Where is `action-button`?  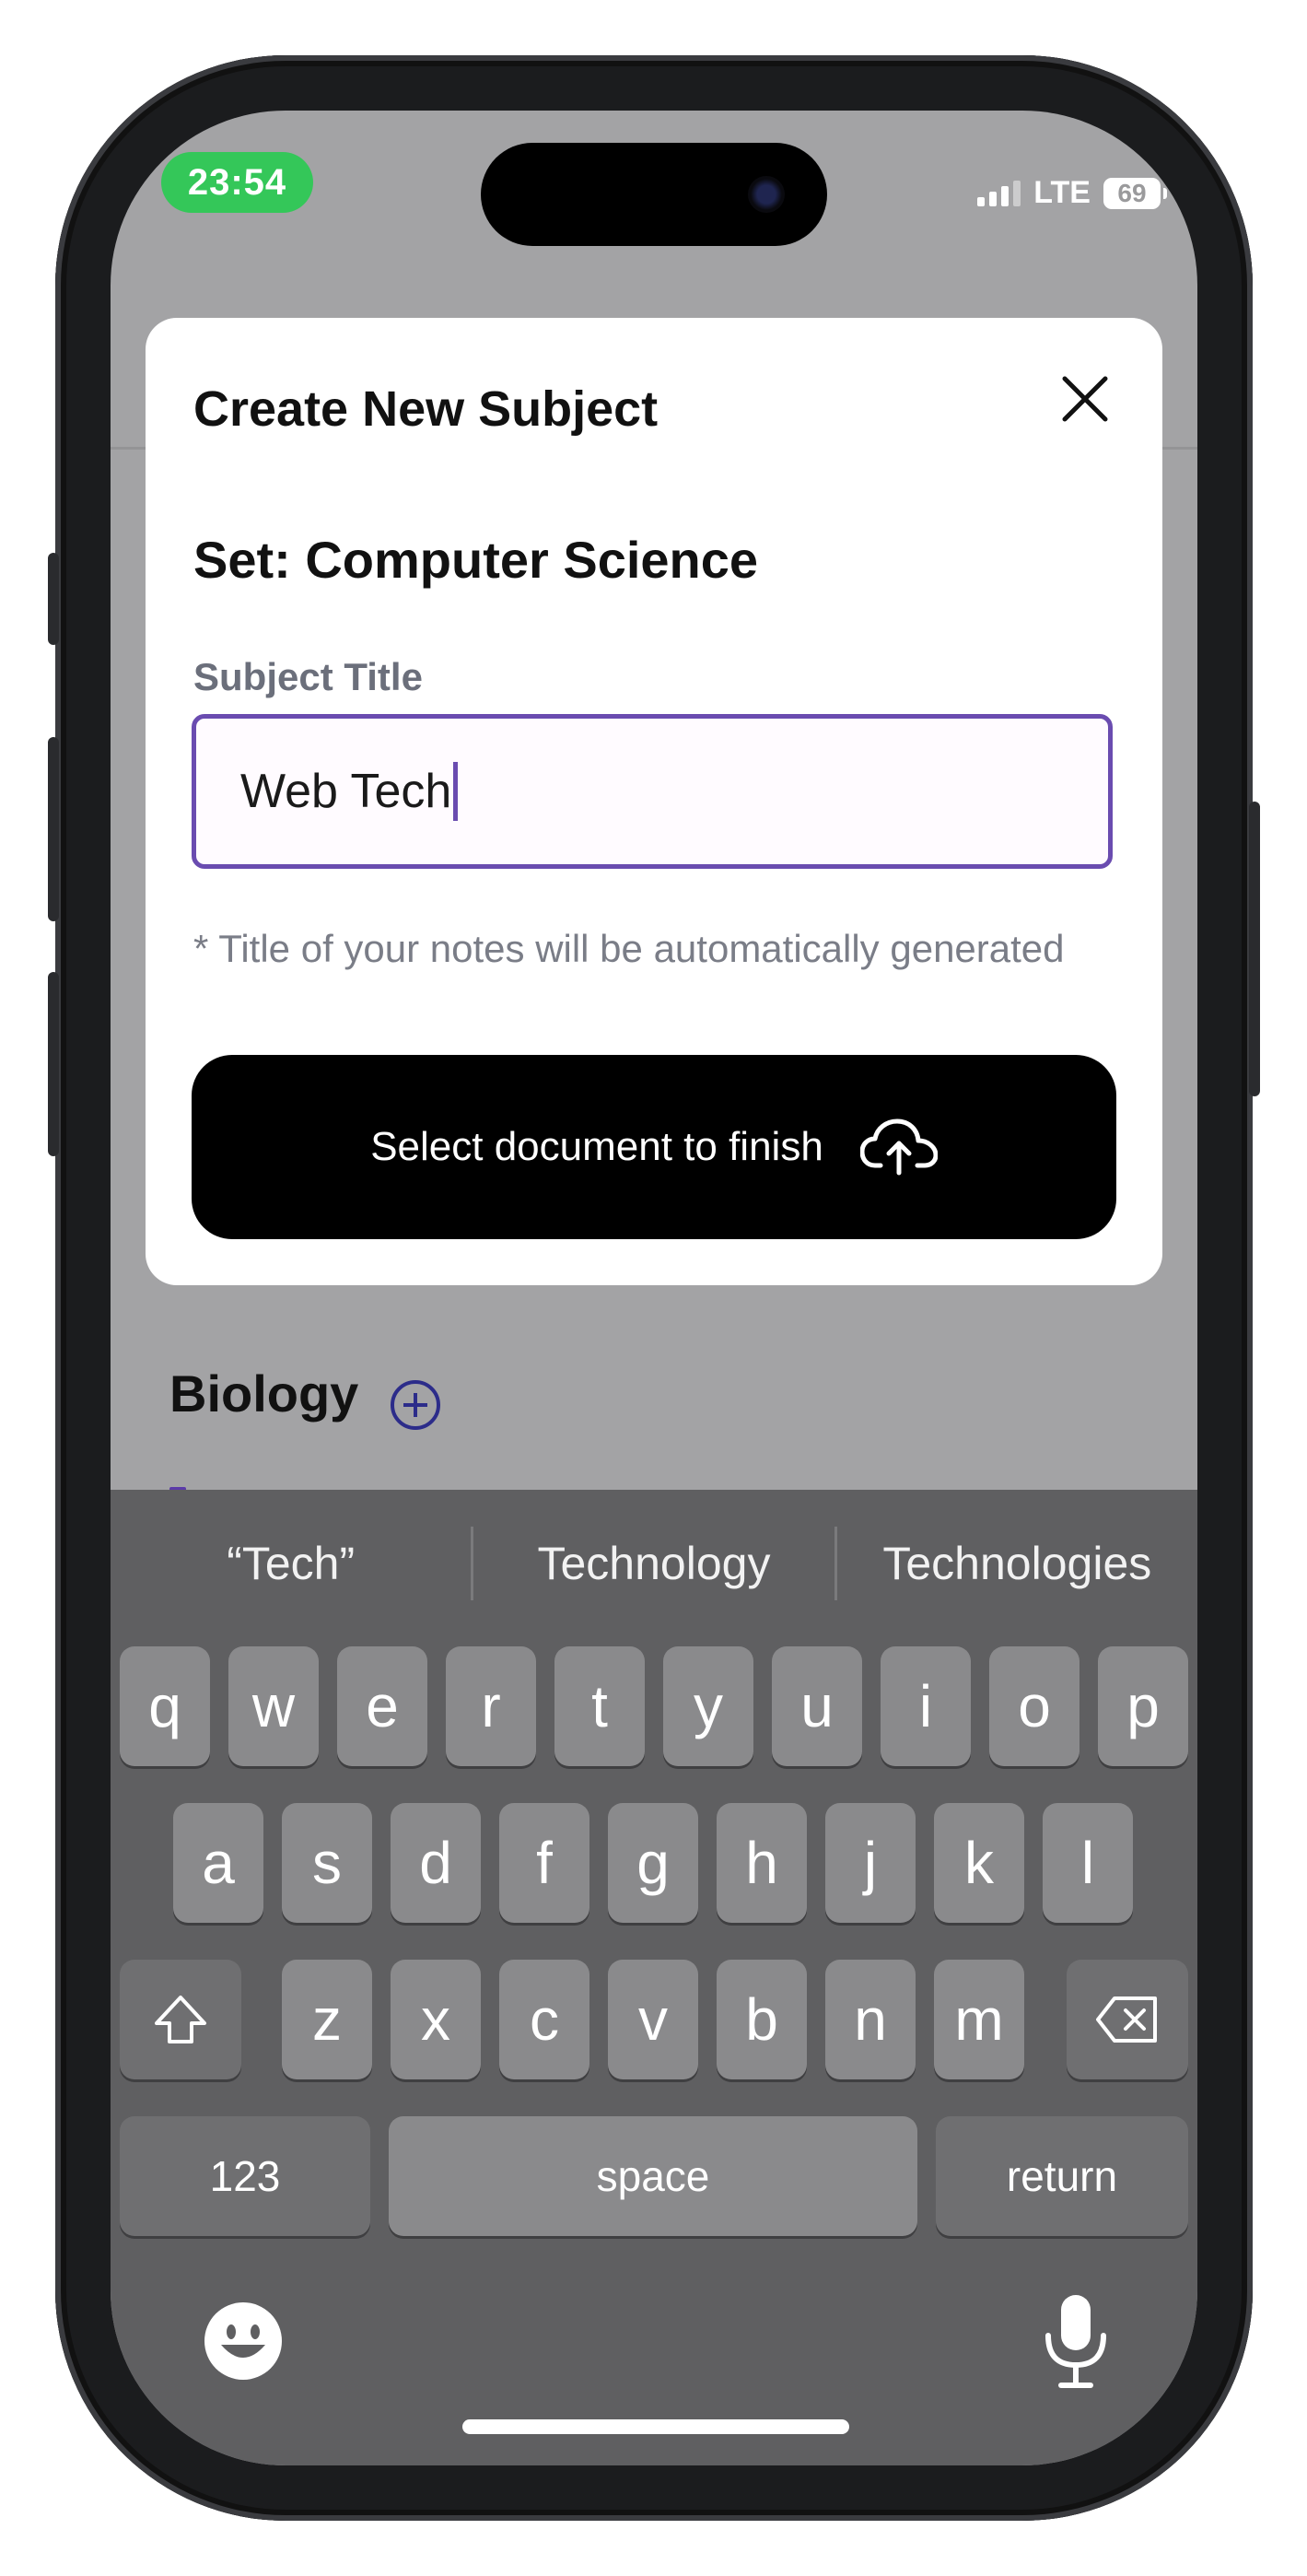
action-button is located at coordinates (54, 599).